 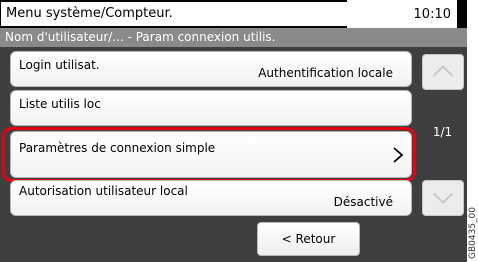 What do you see at coordinates (472, 131) in the screenshot?
I see `image-code: GB0435_00` at bounding box center [472, 131].